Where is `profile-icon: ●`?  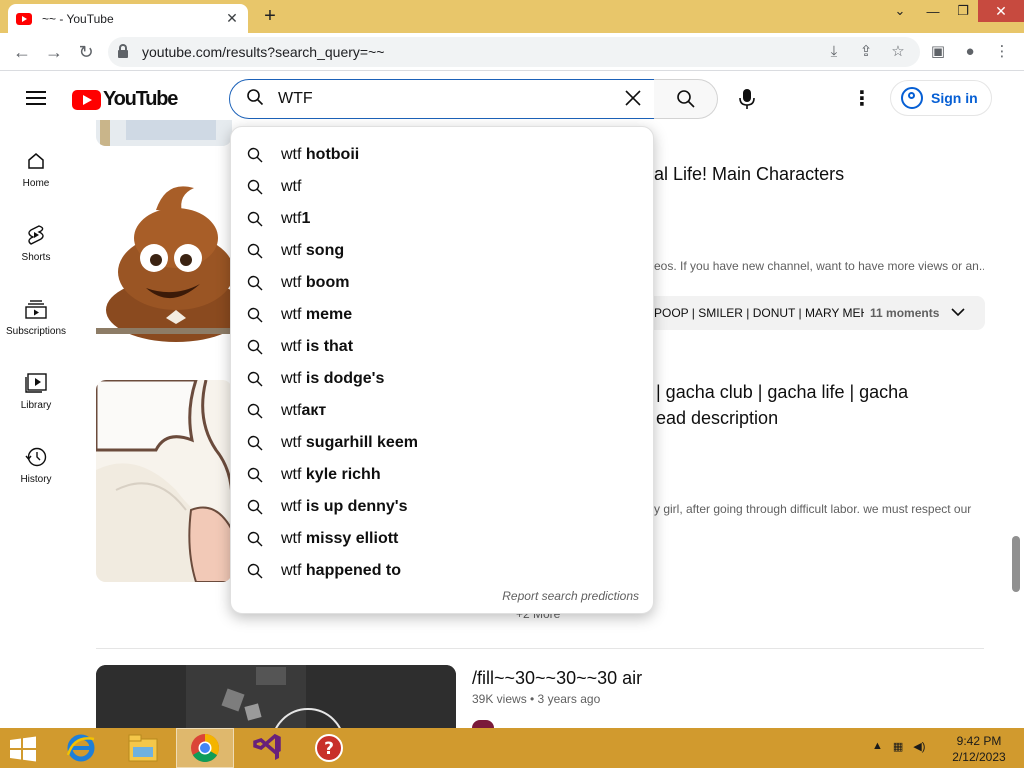
profile-icon: ● is located at coordinates (970, 52).